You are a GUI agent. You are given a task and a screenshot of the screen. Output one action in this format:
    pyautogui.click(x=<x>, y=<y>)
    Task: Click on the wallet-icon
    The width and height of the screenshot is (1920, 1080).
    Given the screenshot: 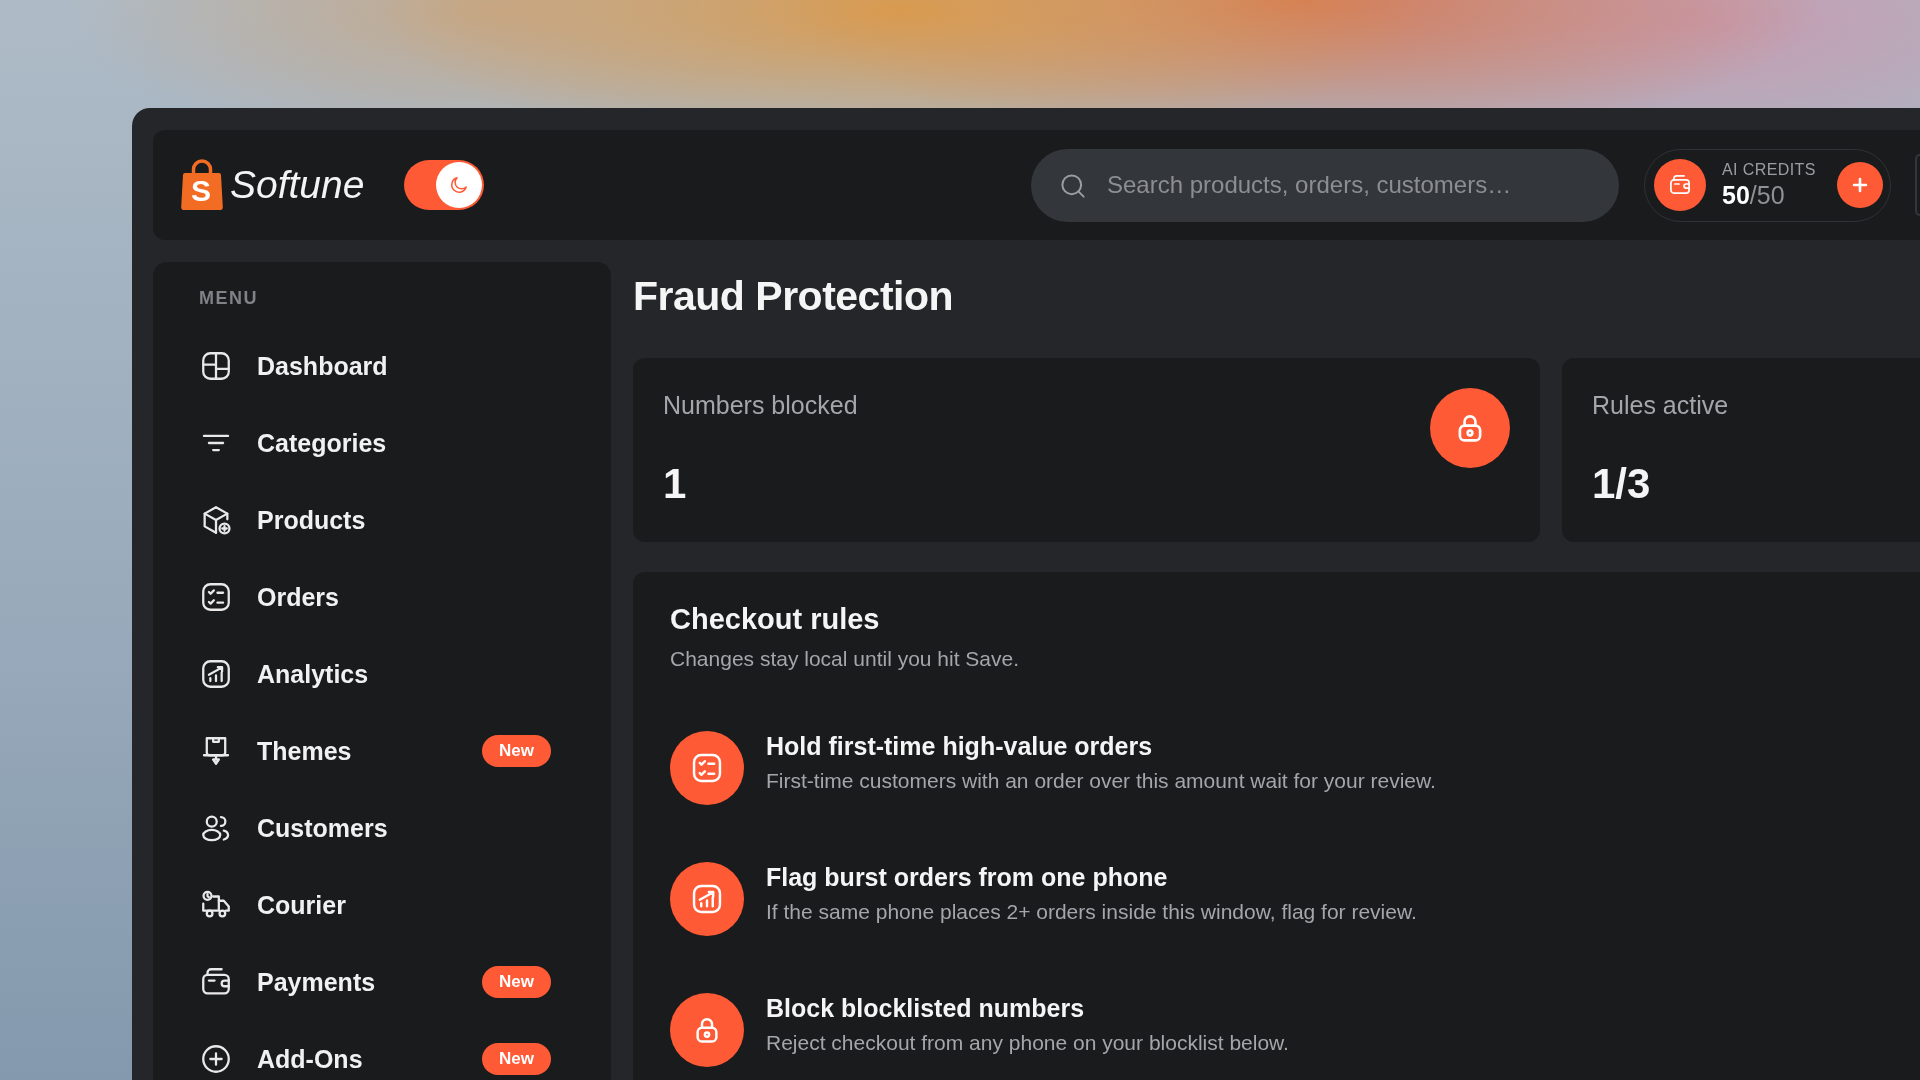 What is the action you would take?
    pyautogui.click(x=1680, y=185)
    